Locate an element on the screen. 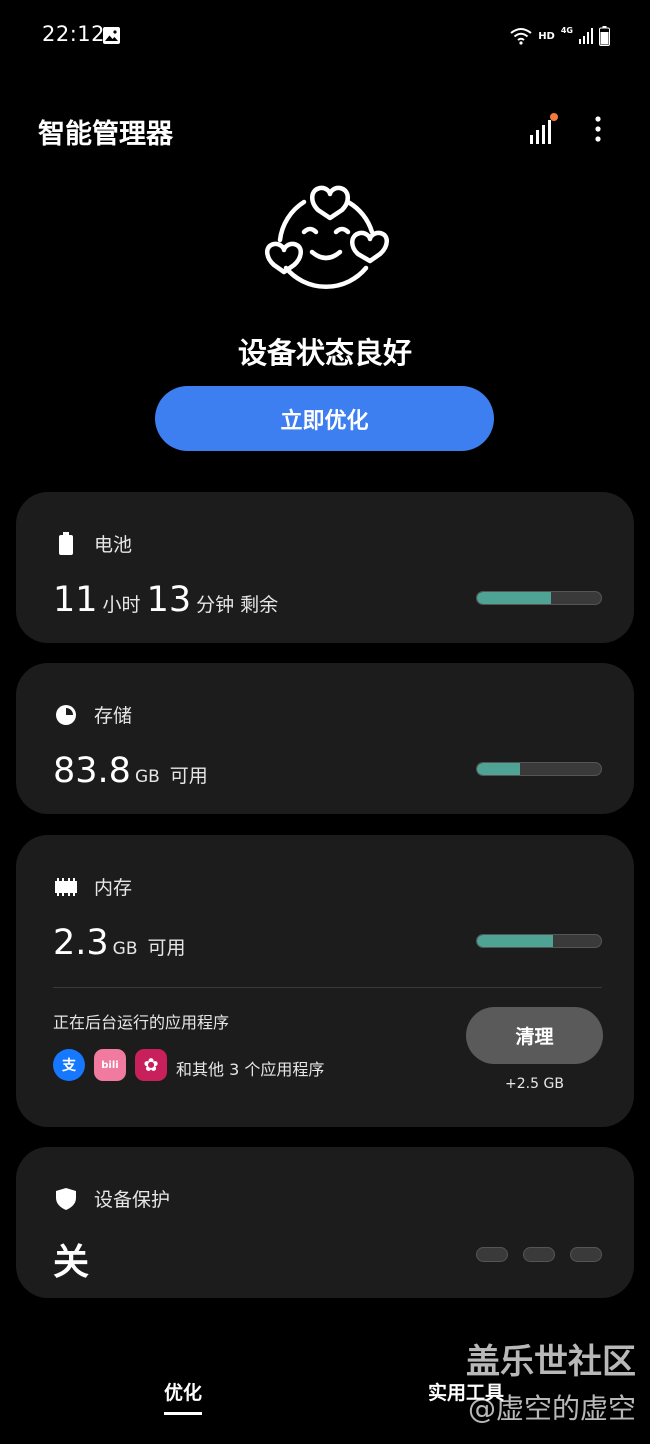 This screenshot has width=650, height=1444. storage-card: 存储 83.8 GB 可用 is located at coordinates (325, 738).